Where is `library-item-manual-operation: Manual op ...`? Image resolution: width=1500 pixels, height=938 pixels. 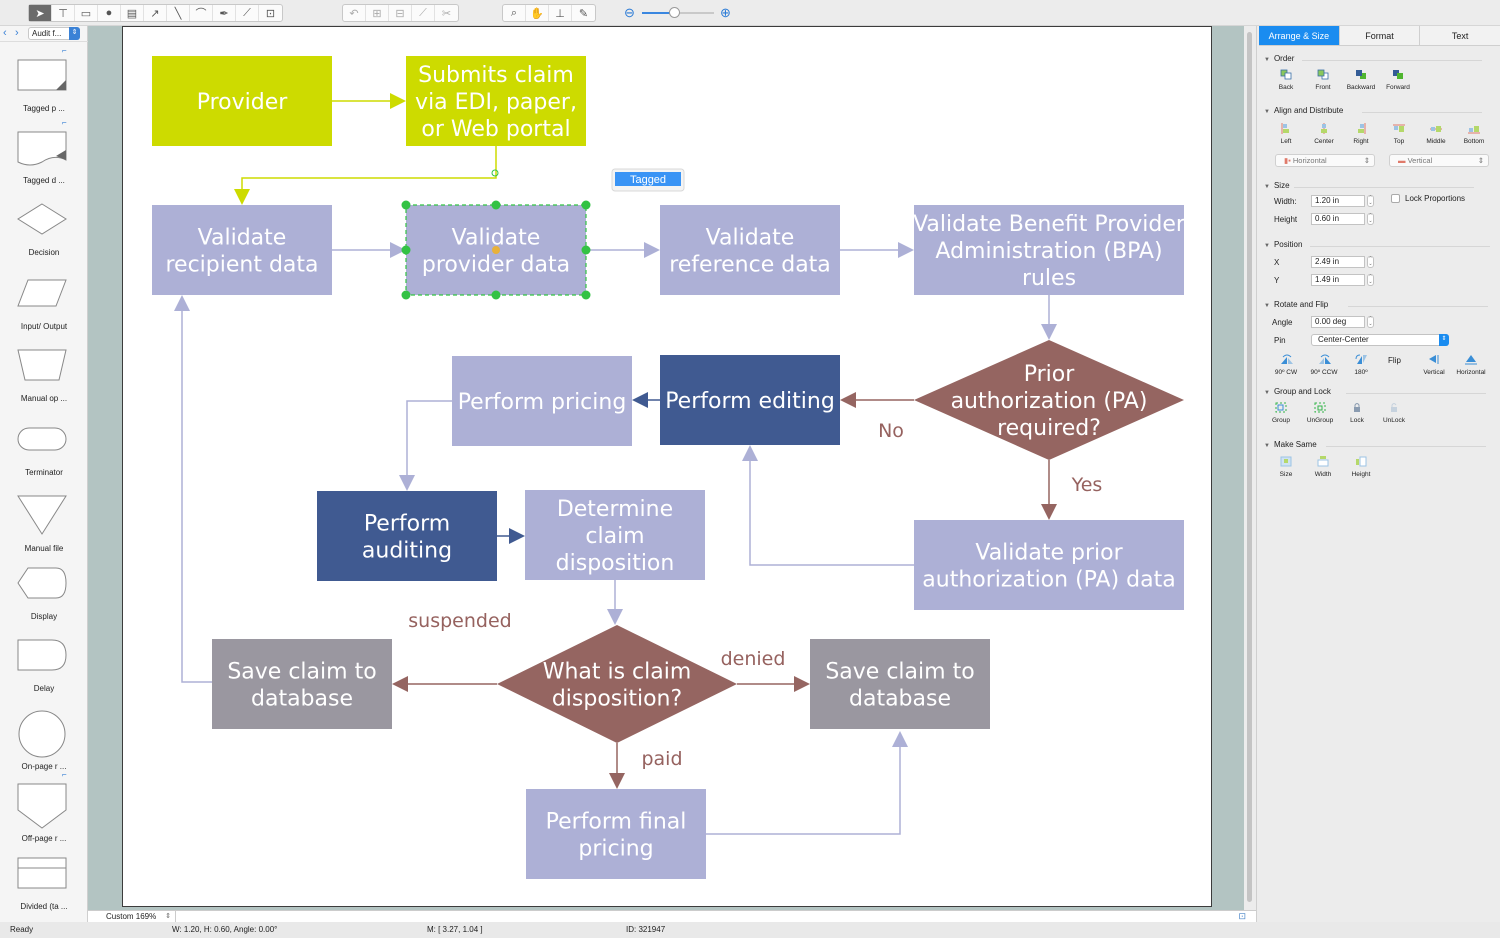 library-item-manual-operation: Manual op ... is located at coordinates (44, 380).